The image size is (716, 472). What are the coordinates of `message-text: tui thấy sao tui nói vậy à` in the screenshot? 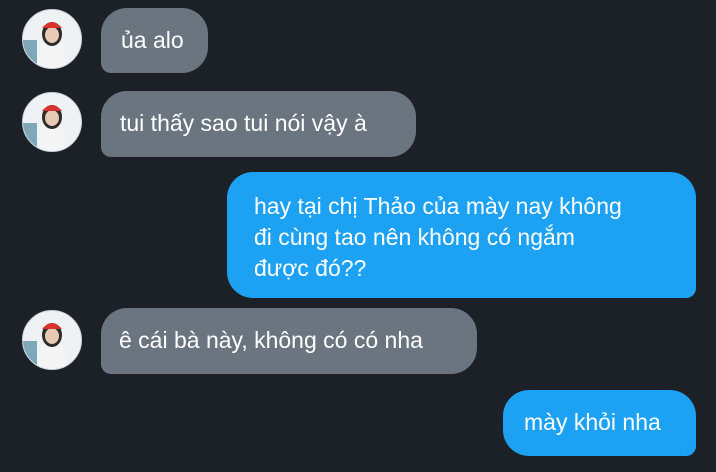 It's located at (243, 123).